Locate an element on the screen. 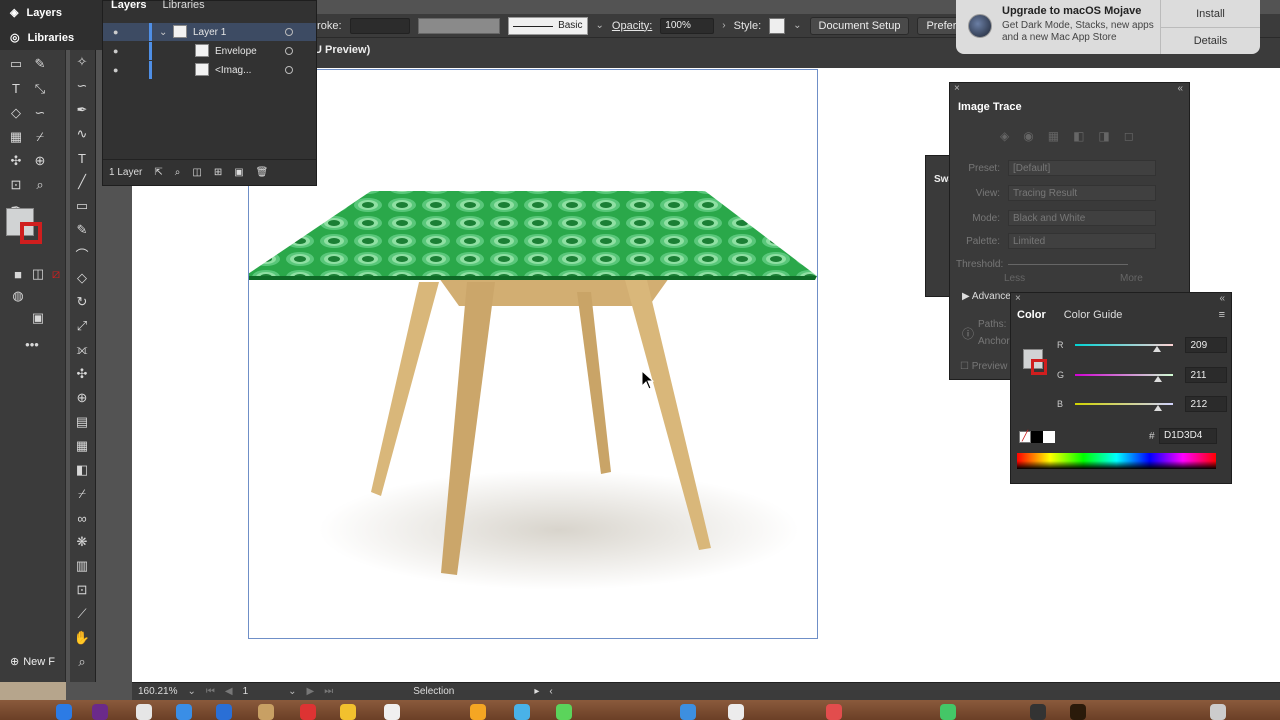 Image resolution: width=1280 pixels, height=720 pixels. none-swatch: ╱ is located at coordinates (1025, 437).